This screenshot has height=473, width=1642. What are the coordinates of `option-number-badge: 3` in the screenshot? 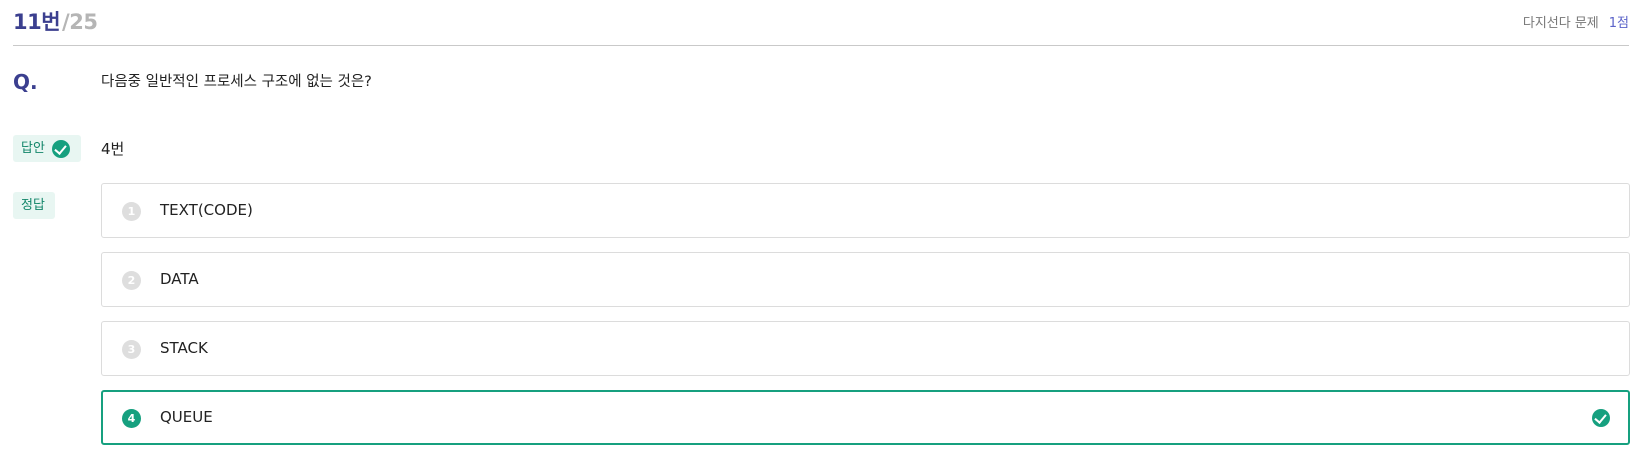 It's located at (131, 349).